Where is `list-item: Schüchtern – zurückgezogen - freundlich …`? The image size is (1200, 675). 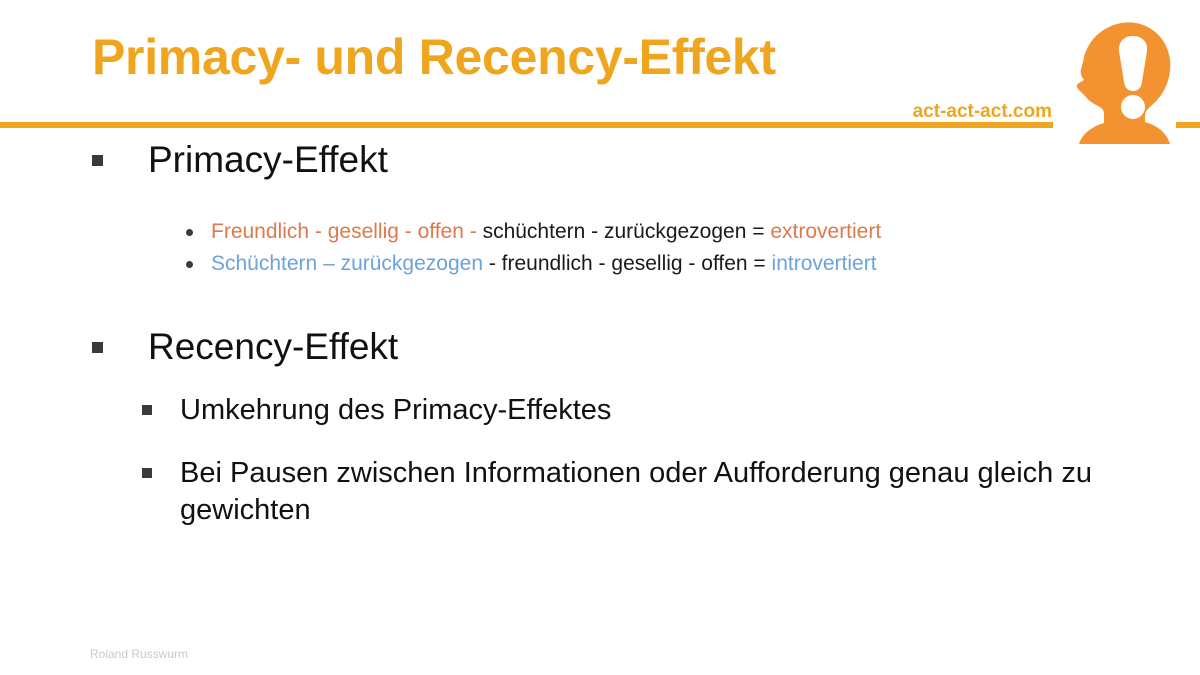
list-item: Schüchtern – zurückgezogen - freundlich … is located at coordinates (600, 263).